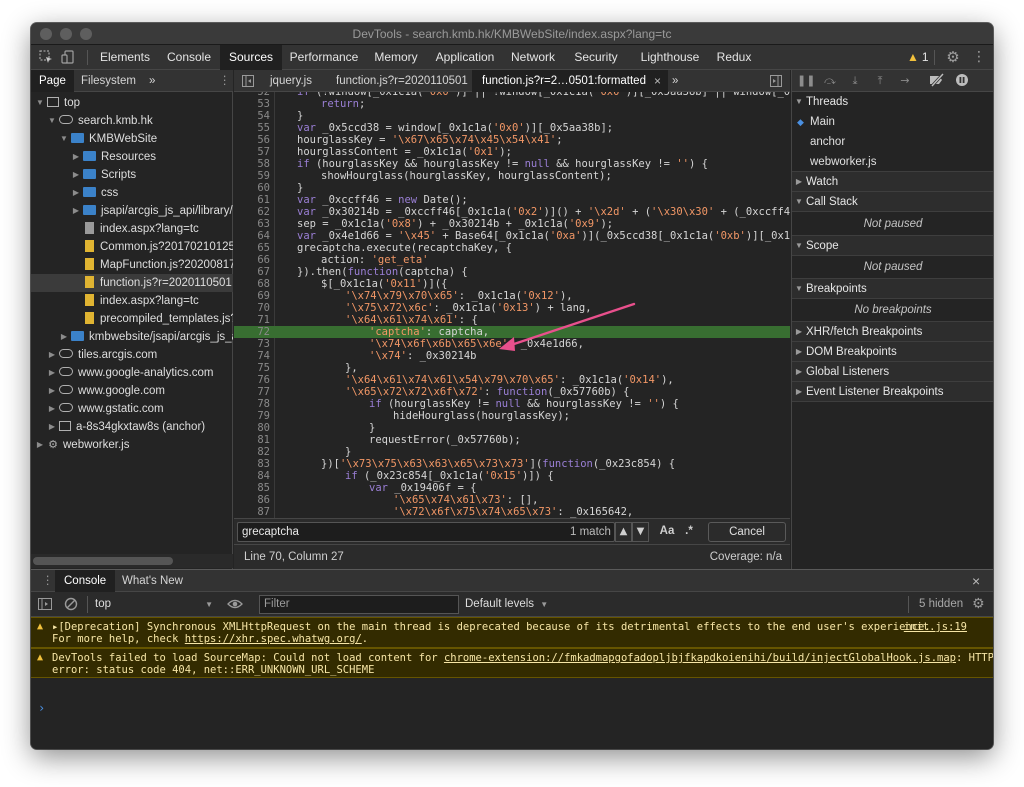 The width and height of the screenshot is (1024, 787). Describe the element at coordinates (962, 81) in the screenshot. I see `pause-on-exceptions-icon` at that location.